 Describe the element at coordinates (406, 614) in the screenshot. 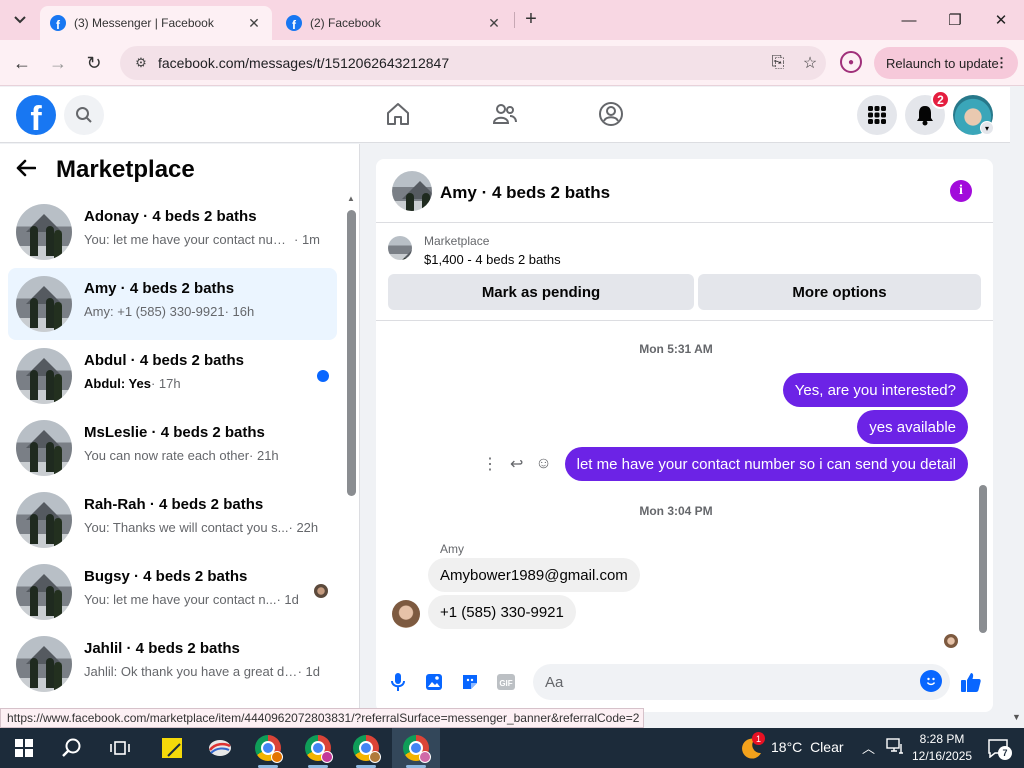

I see `sender-avatar` at that location.